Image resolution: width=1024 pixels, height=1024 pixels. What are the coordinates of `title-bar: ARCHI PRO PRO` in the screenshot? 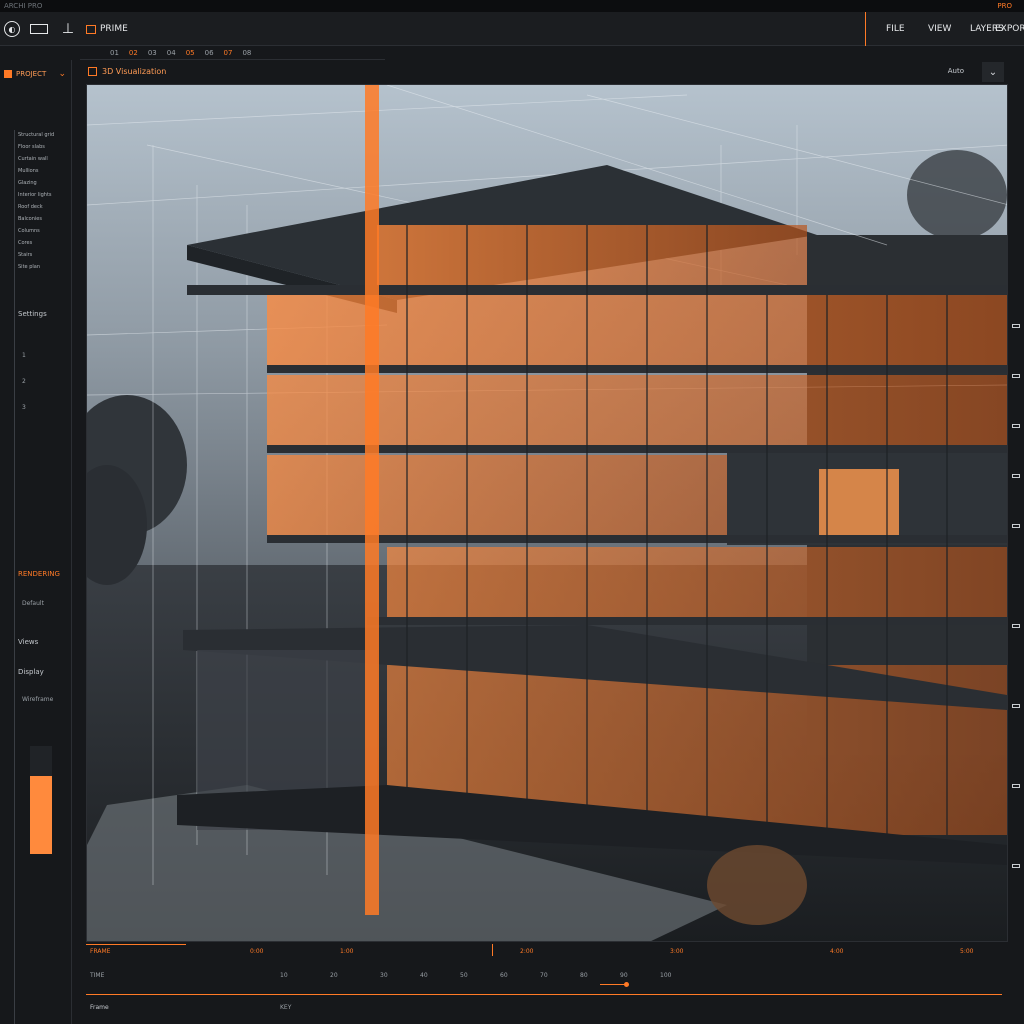 It's located at (512, 6).